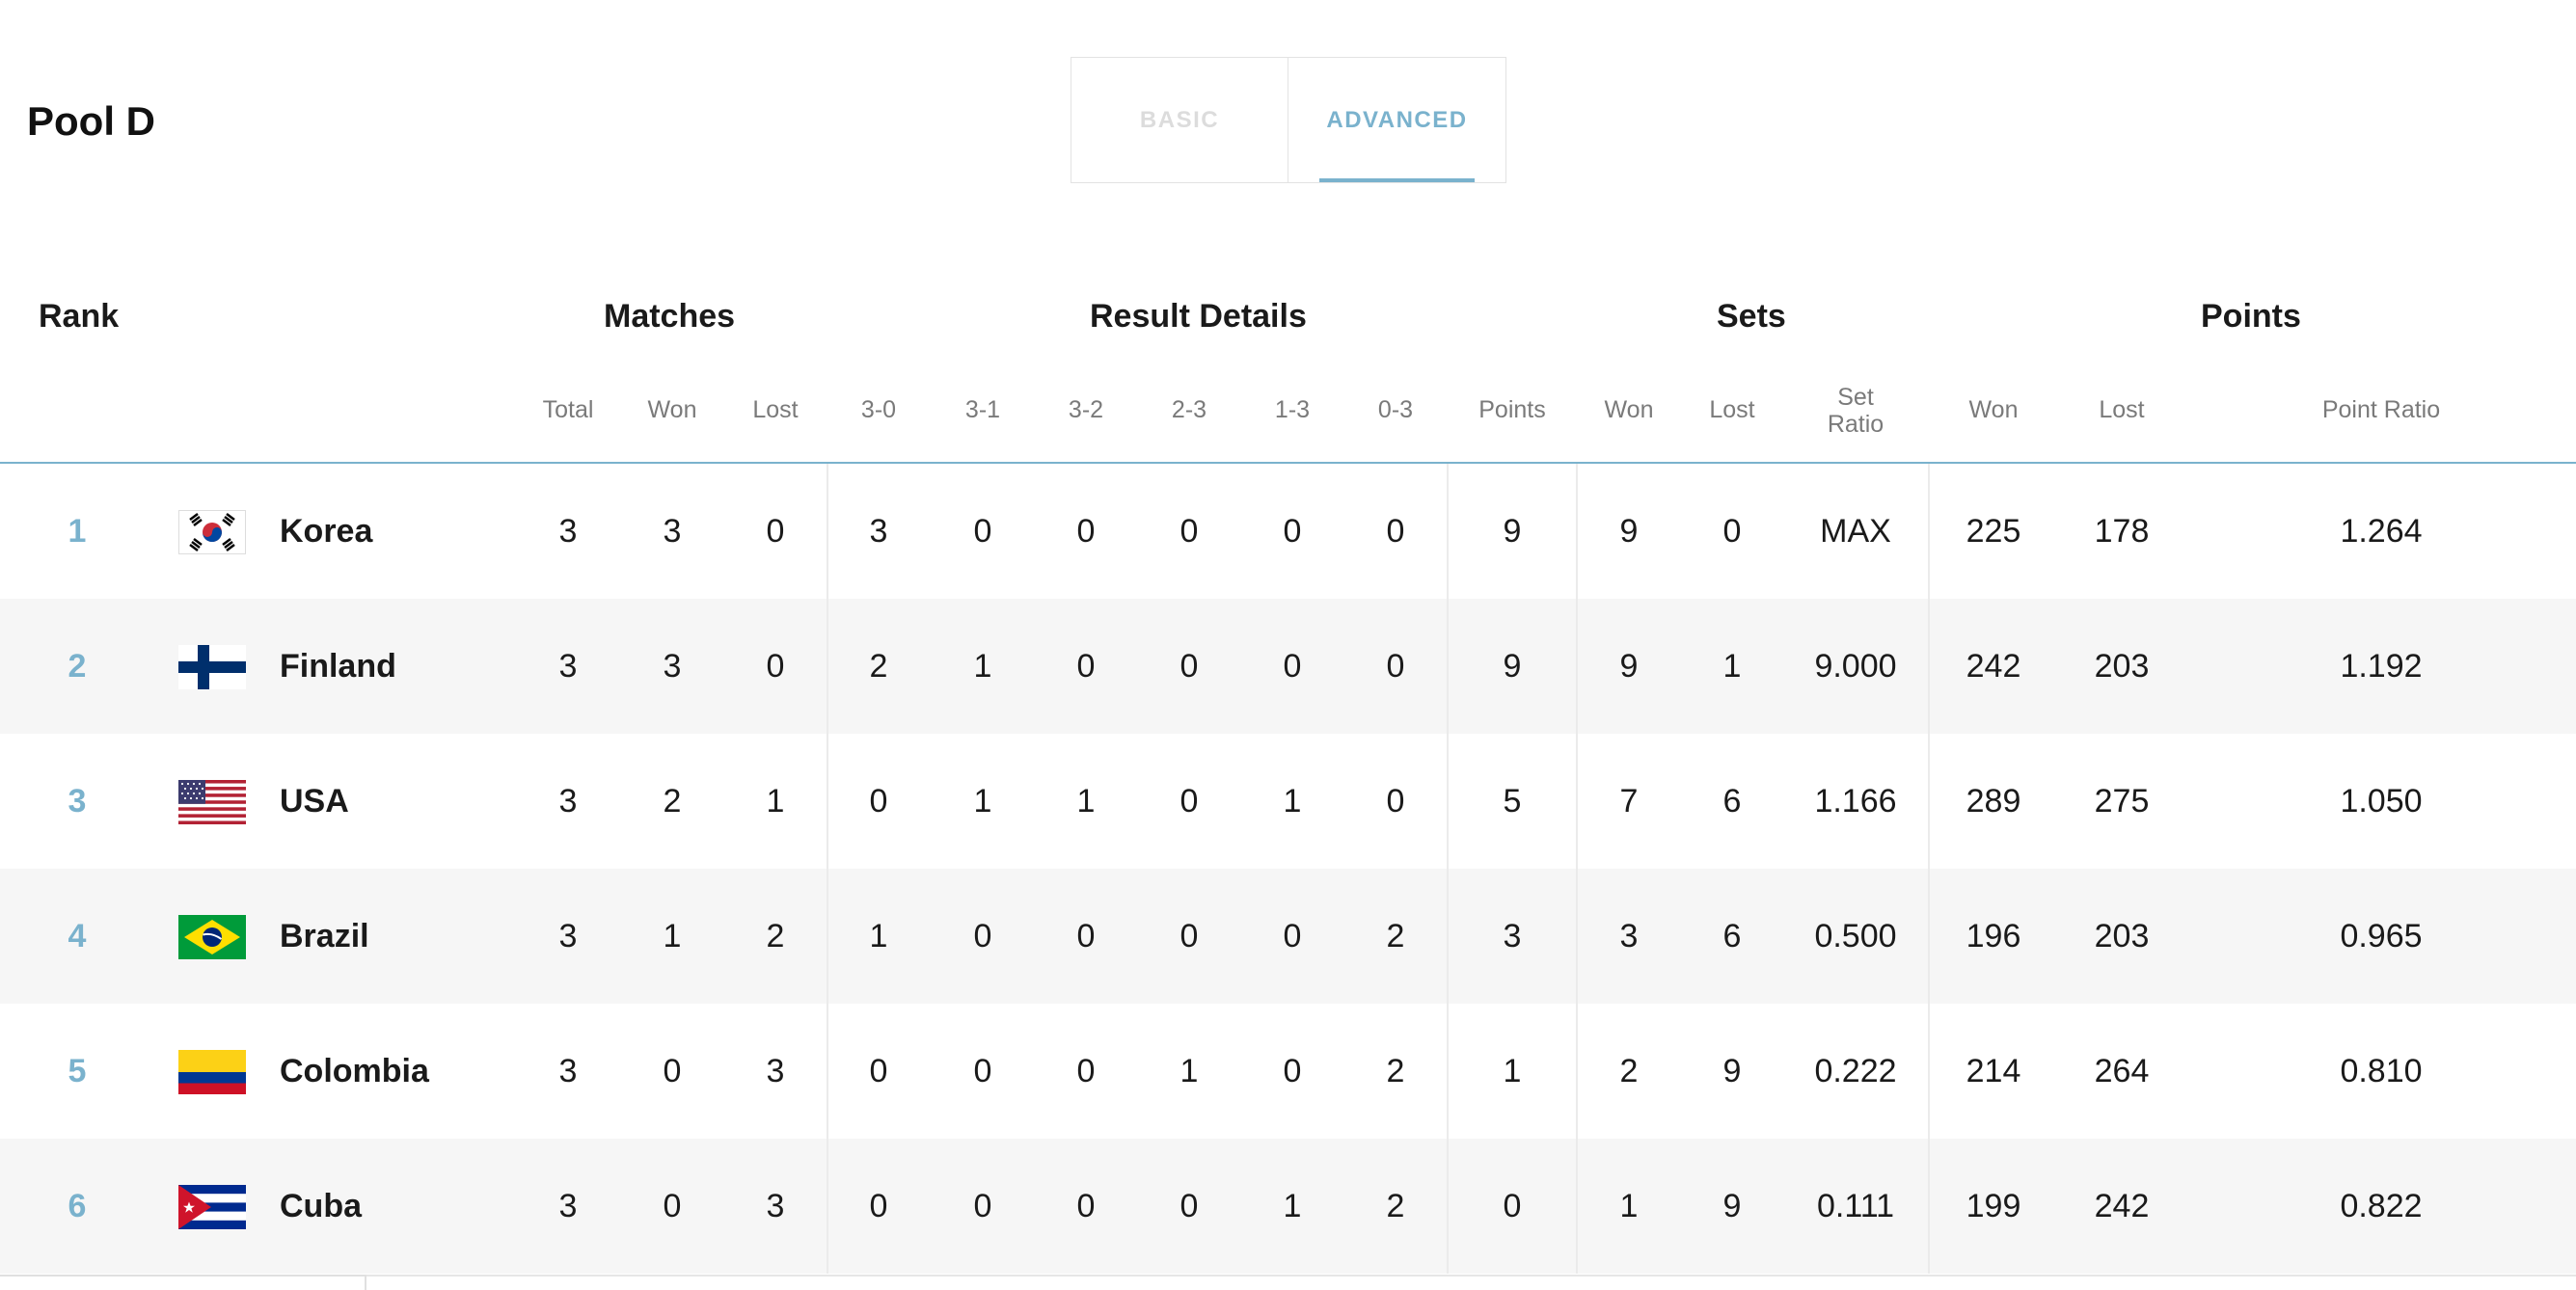 The height and width of the screenshot is (1290, 2576). I want to click on team-name: Cuba, so click(321, 1207).